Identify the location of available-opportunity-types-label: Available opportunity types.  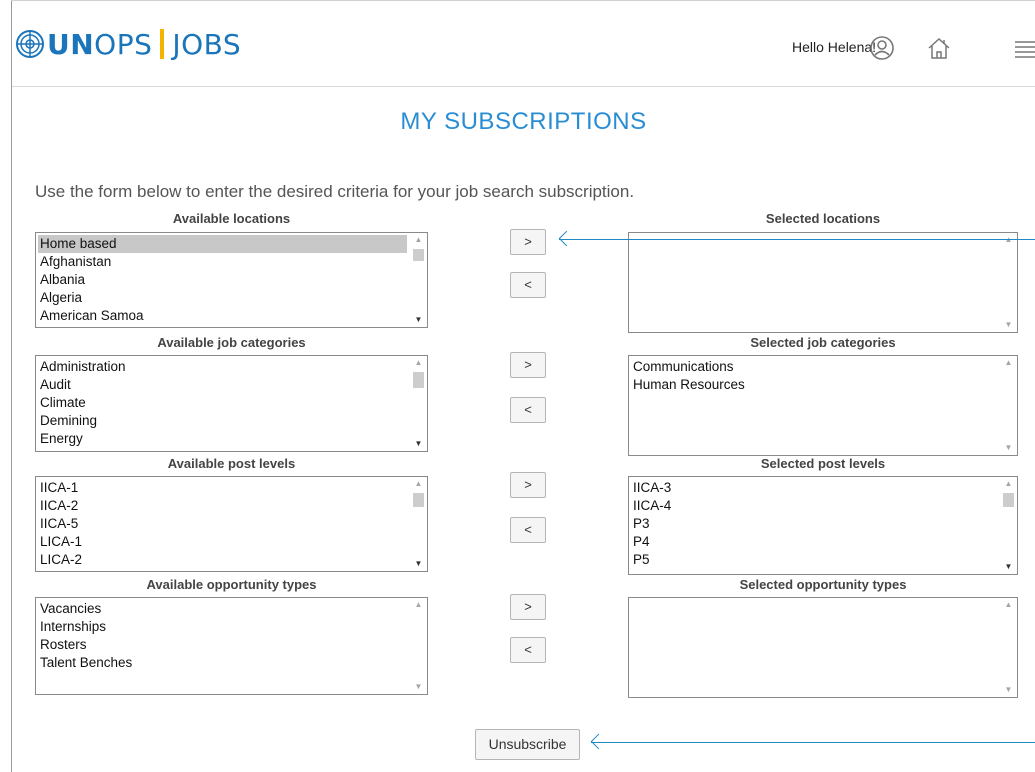
(231, 584).